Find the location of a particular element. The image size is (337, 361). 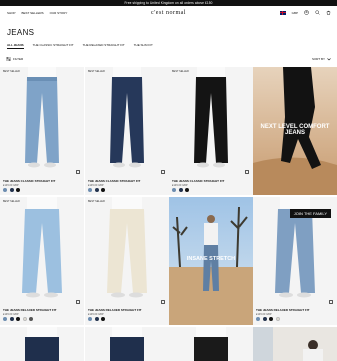

sort-button: SORT BY is located at coordinates (321, 59).